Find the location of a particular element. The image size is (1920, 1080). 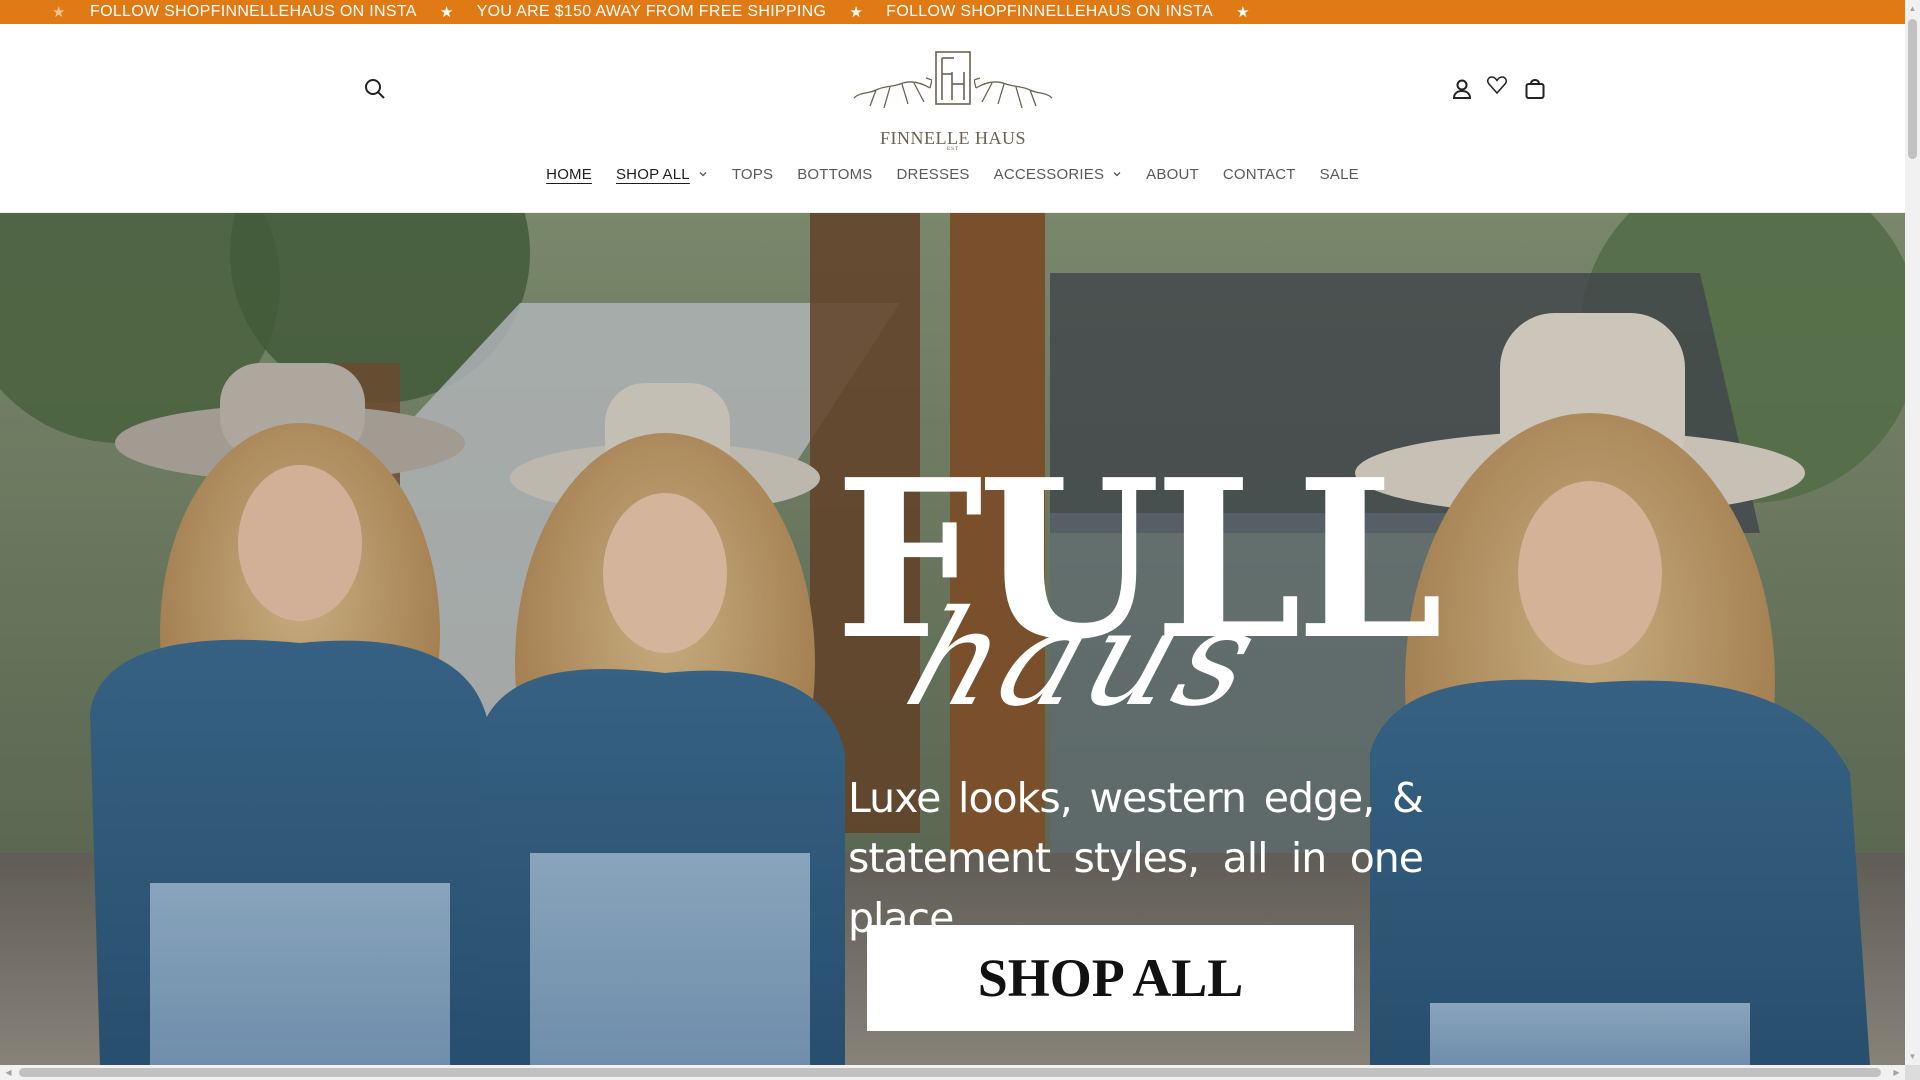

hero-script-title: haus is located at coordinates (1085, 659).